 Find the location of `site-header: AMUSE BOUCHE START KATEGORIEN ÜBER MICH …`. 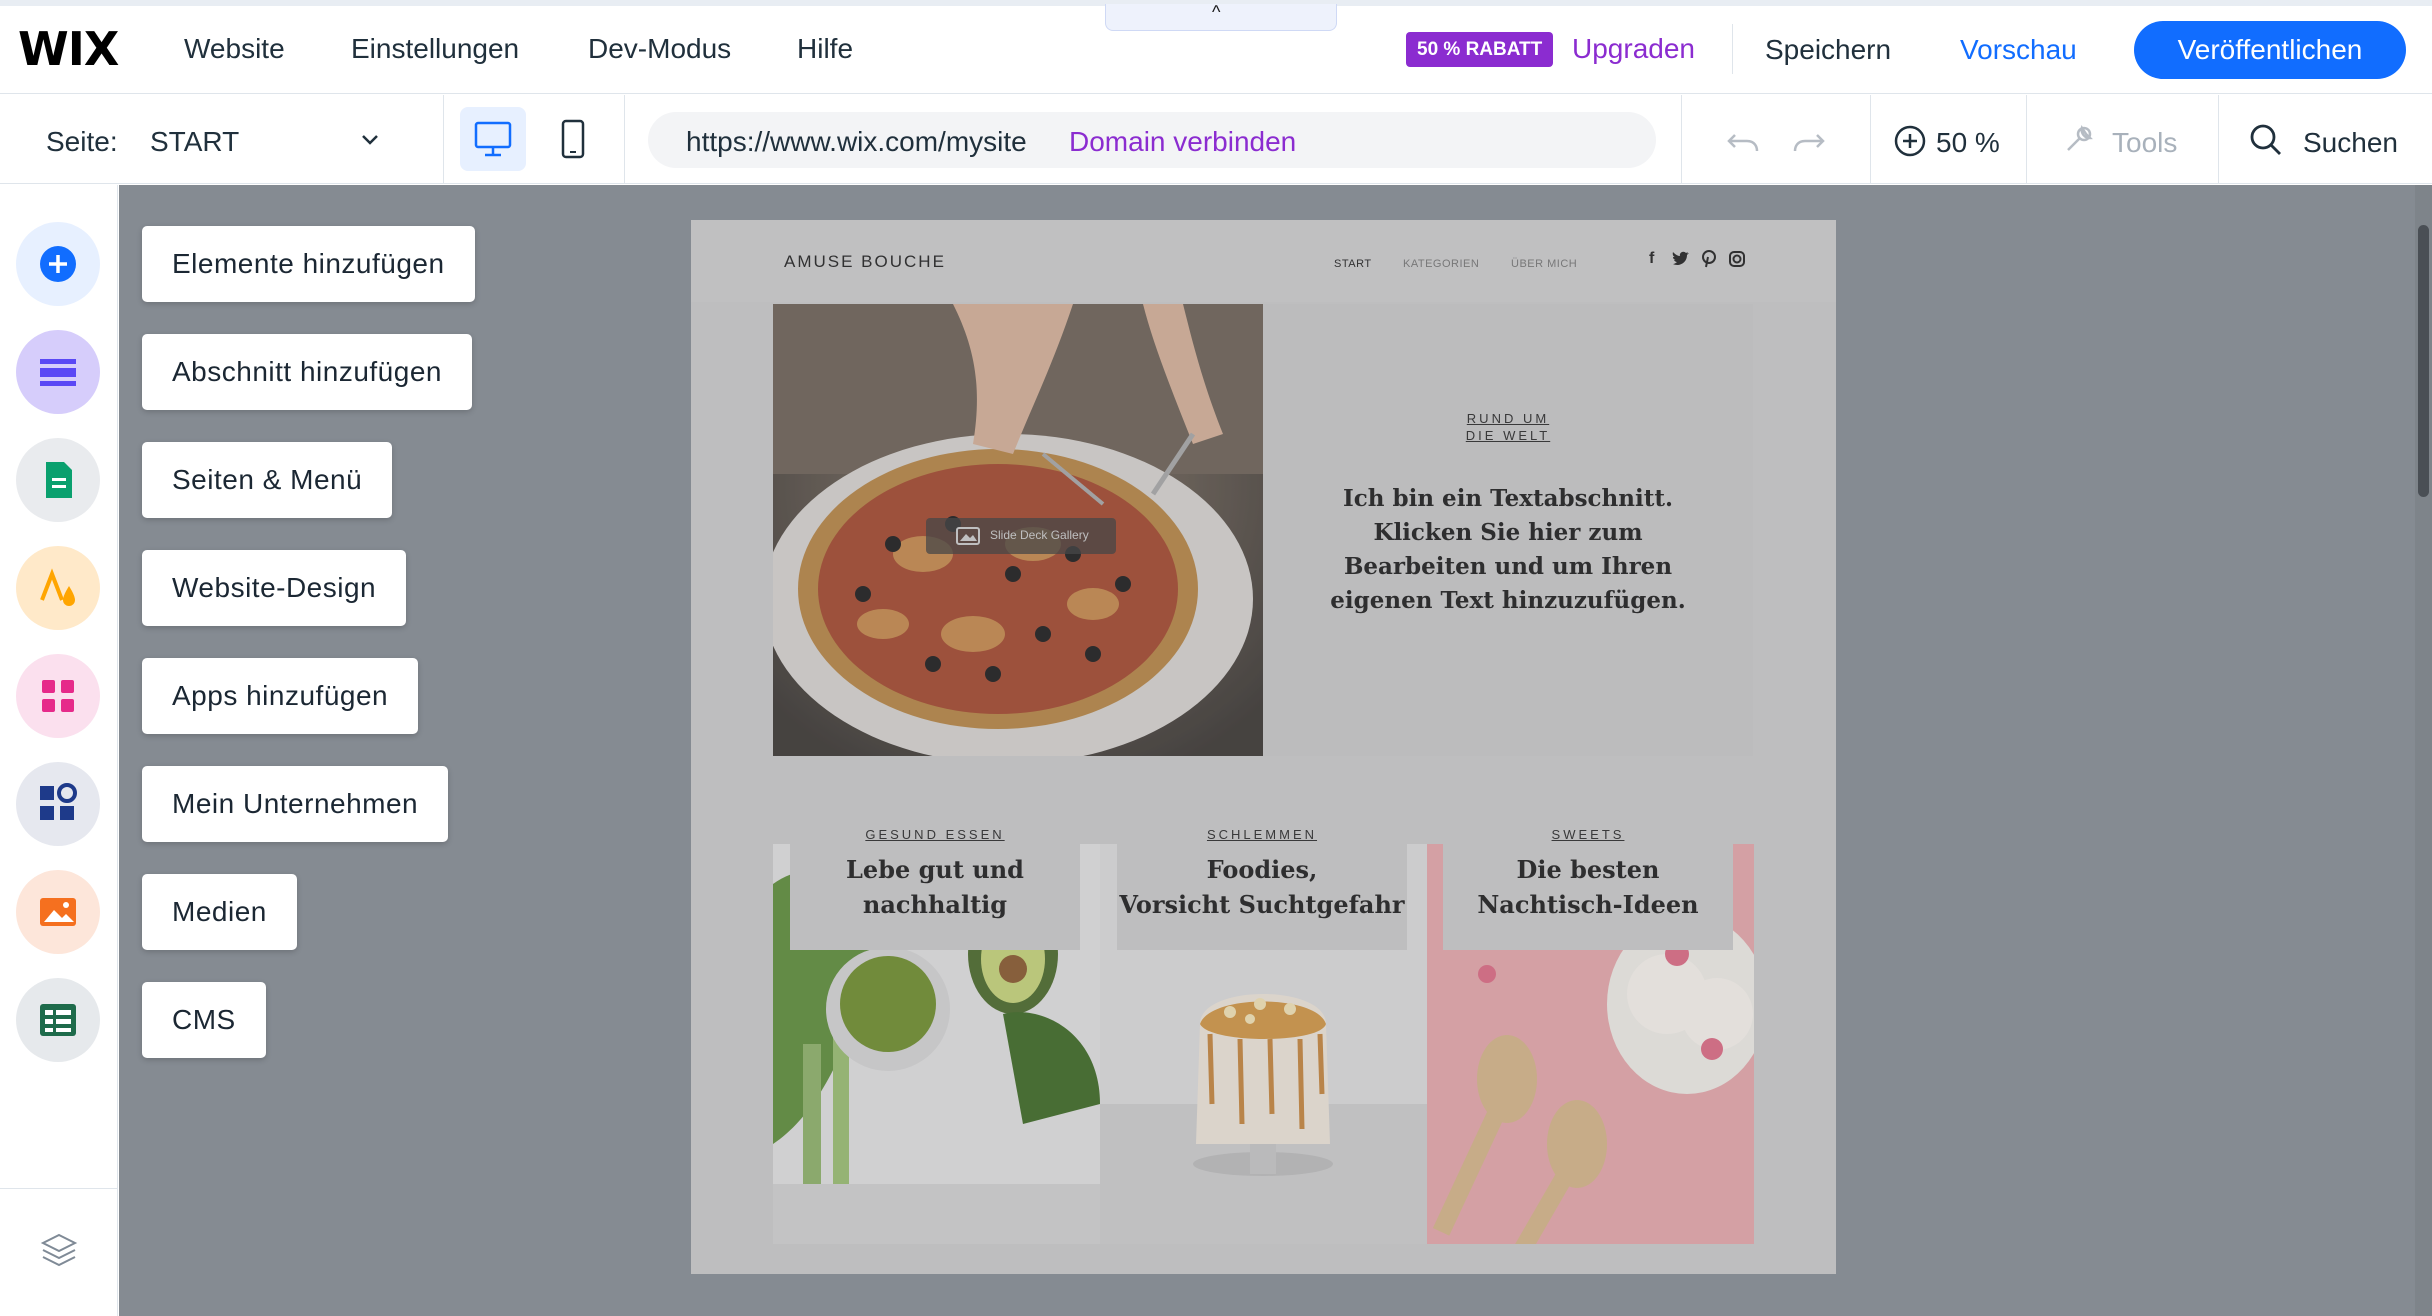

site-header: AMUSE BOUCHE START KATEGORIEN ÜBER MICH … is located at coordinates (1263, 261).